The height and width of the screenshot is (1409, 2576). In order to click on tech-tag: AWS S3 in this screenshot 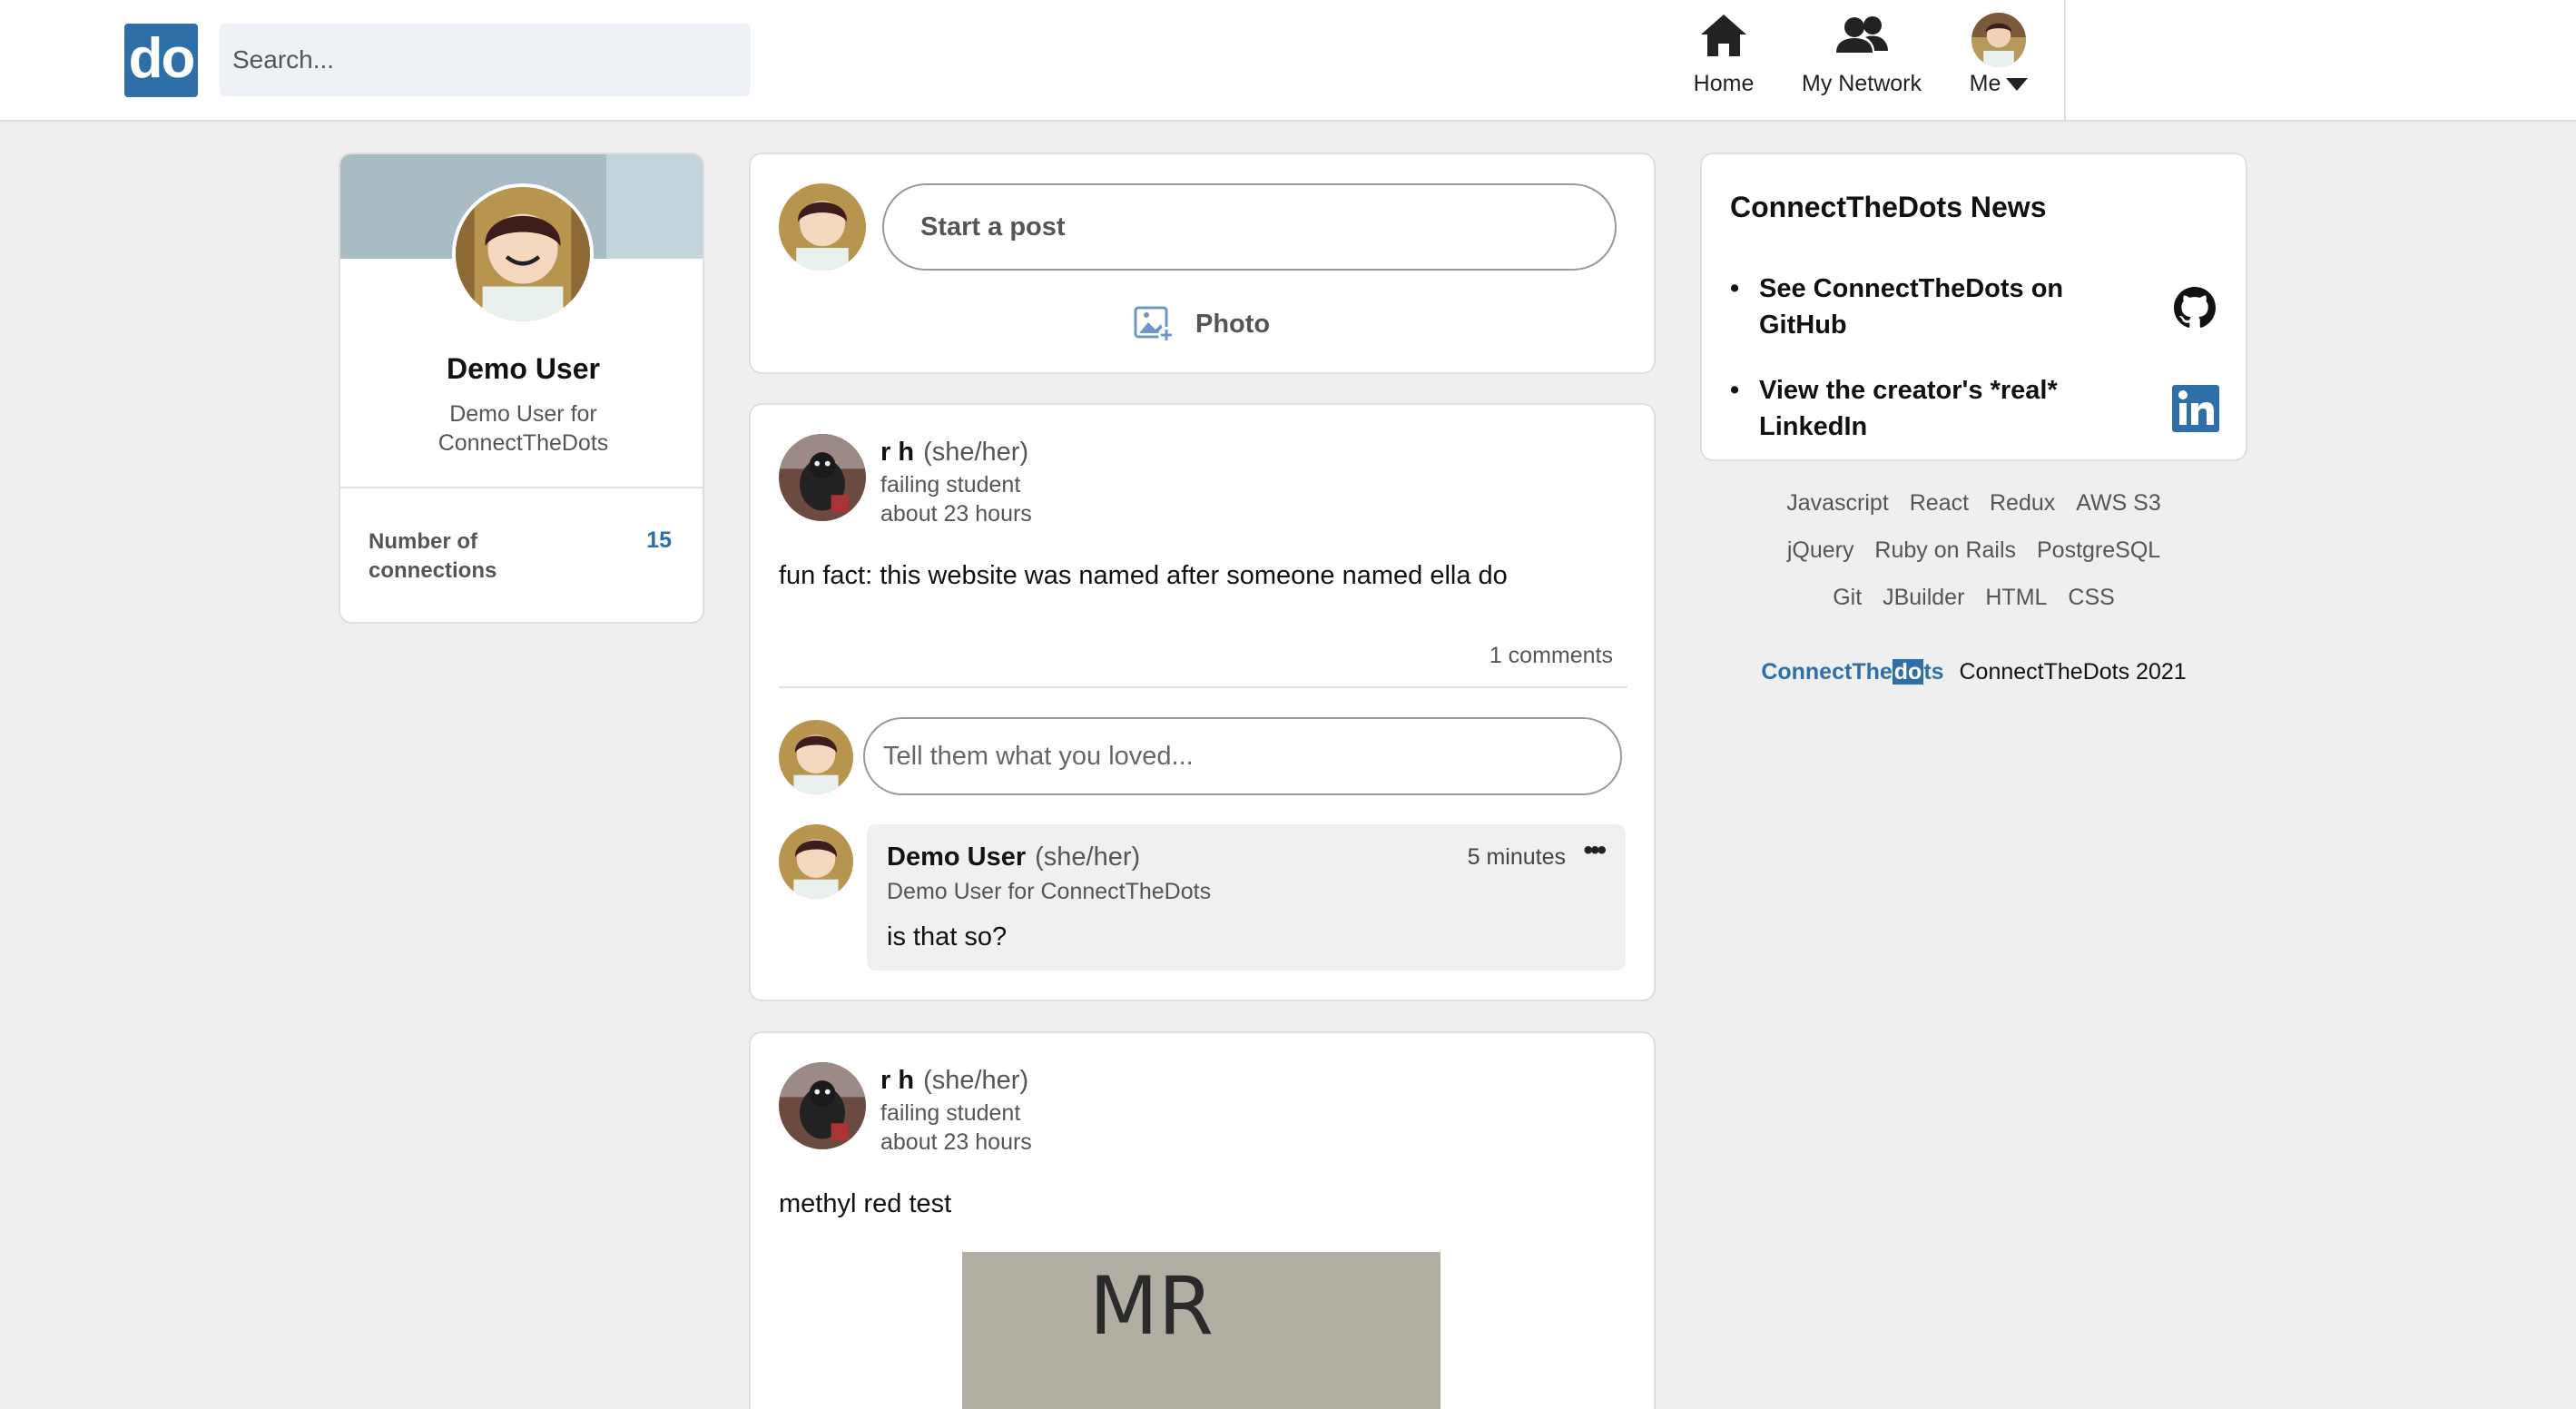, I will do `click(2118, 503)`.